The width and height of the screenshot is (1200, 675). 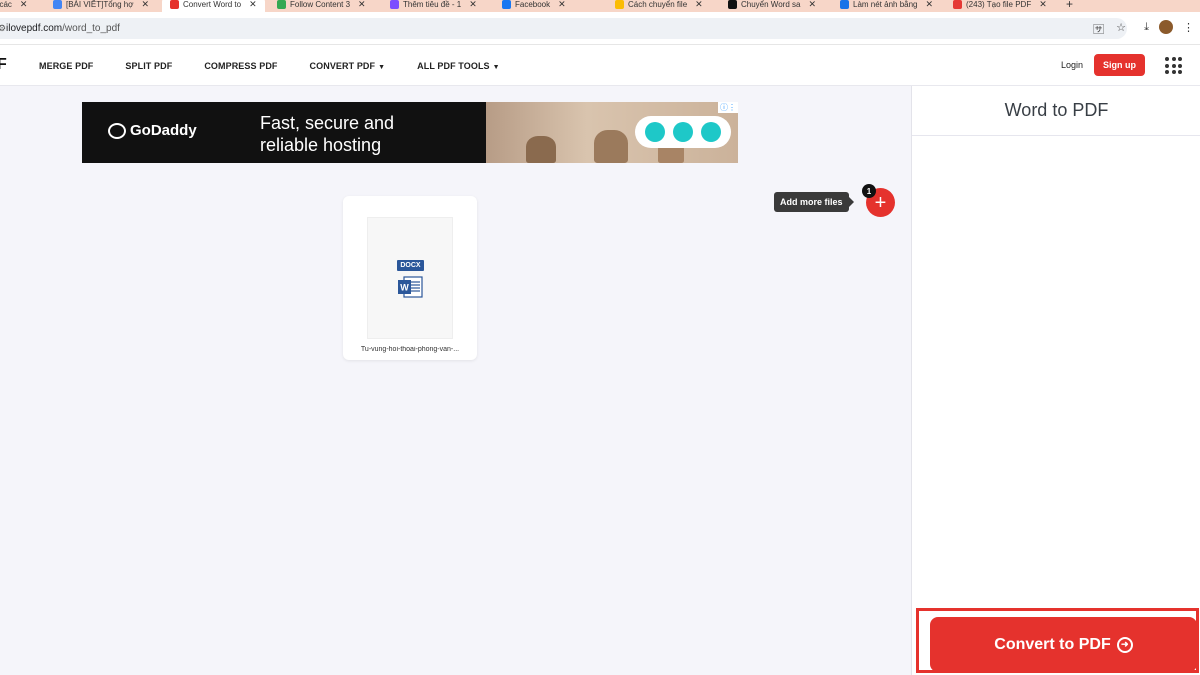 What do you see at coordinates (410, 287) in the screenshot?
I see `word-document-icon: W` at bounding box center [410, 287].